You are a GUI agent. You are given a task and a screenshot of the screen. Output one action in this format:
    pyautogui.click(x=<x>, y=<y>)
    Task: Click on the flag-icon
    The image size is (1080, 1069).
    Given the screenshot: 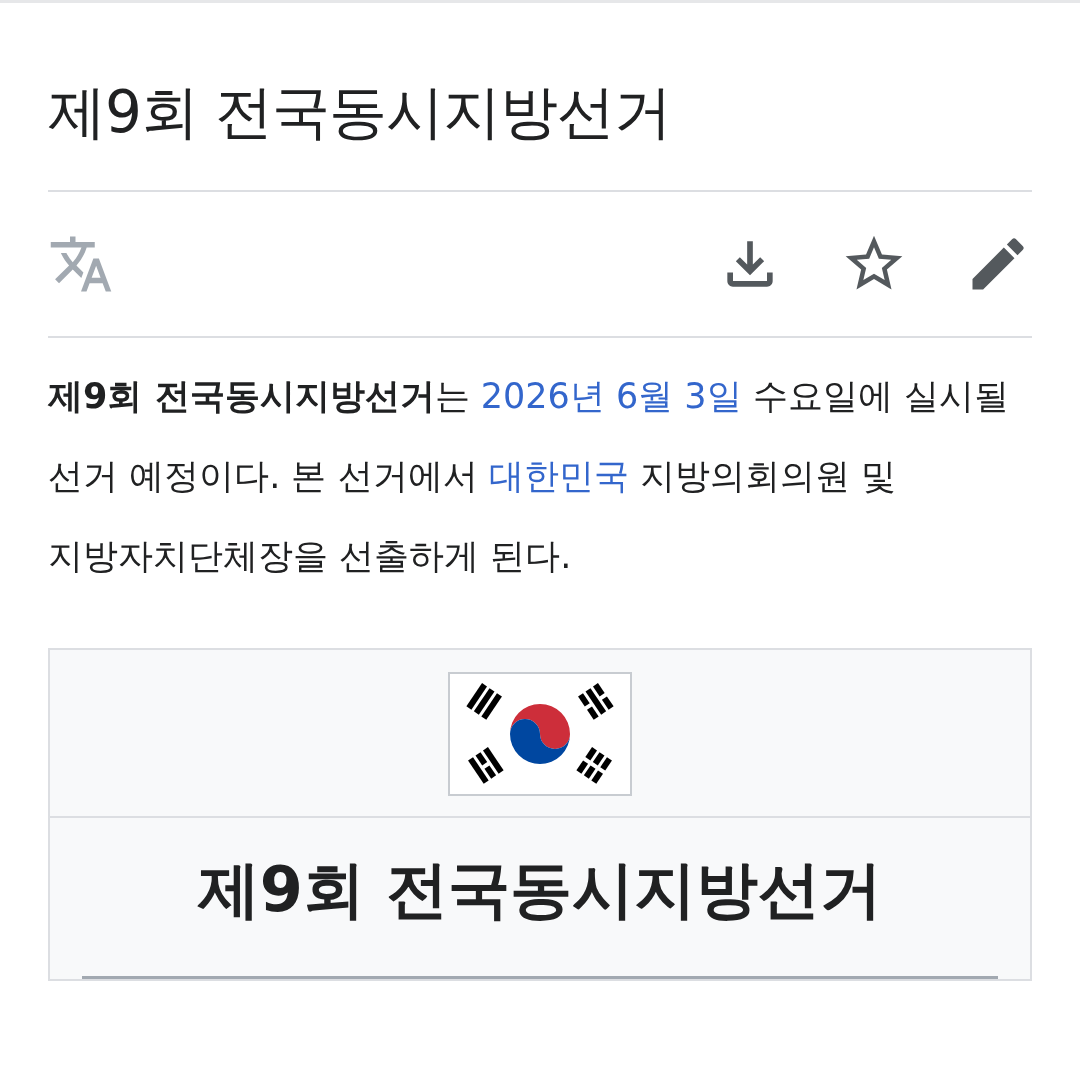 What is the action you would take?
    pyautogui.click(x=540, y=733)
    